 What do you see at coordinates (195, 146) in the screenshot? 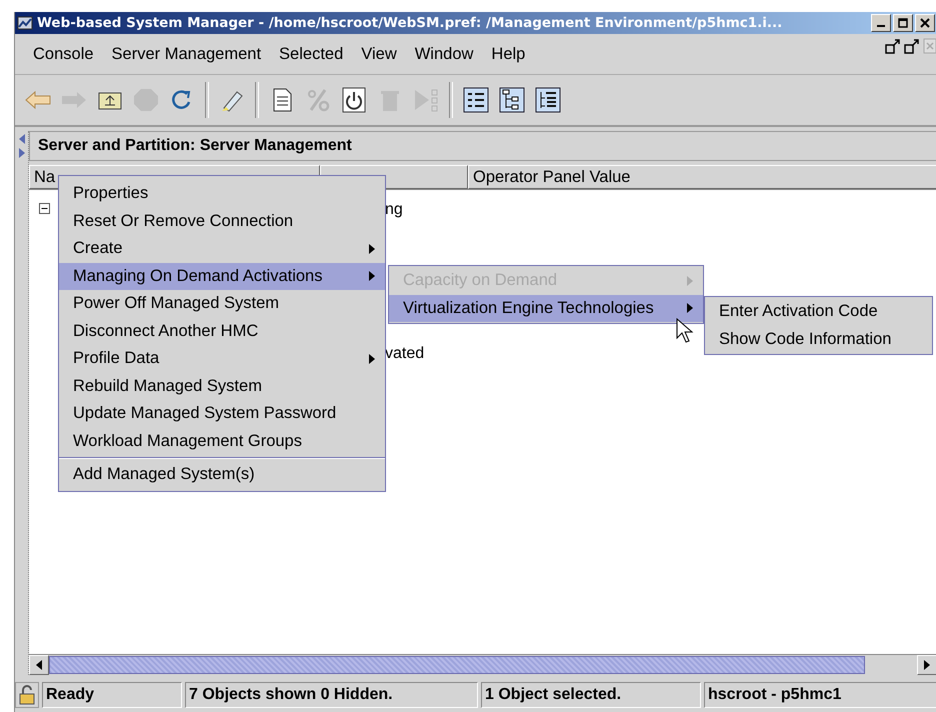
I see `panel-title: Server and Partition: Server Management` at bounding box center [195, 146].